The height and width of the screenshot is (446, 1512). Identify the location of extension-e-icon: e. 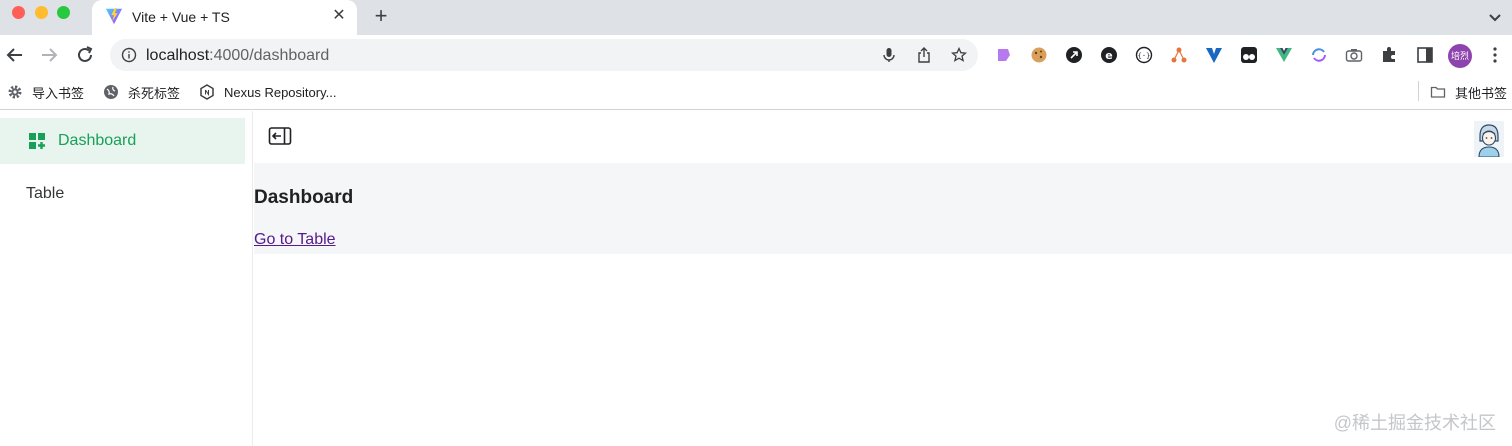
(1109, 55).